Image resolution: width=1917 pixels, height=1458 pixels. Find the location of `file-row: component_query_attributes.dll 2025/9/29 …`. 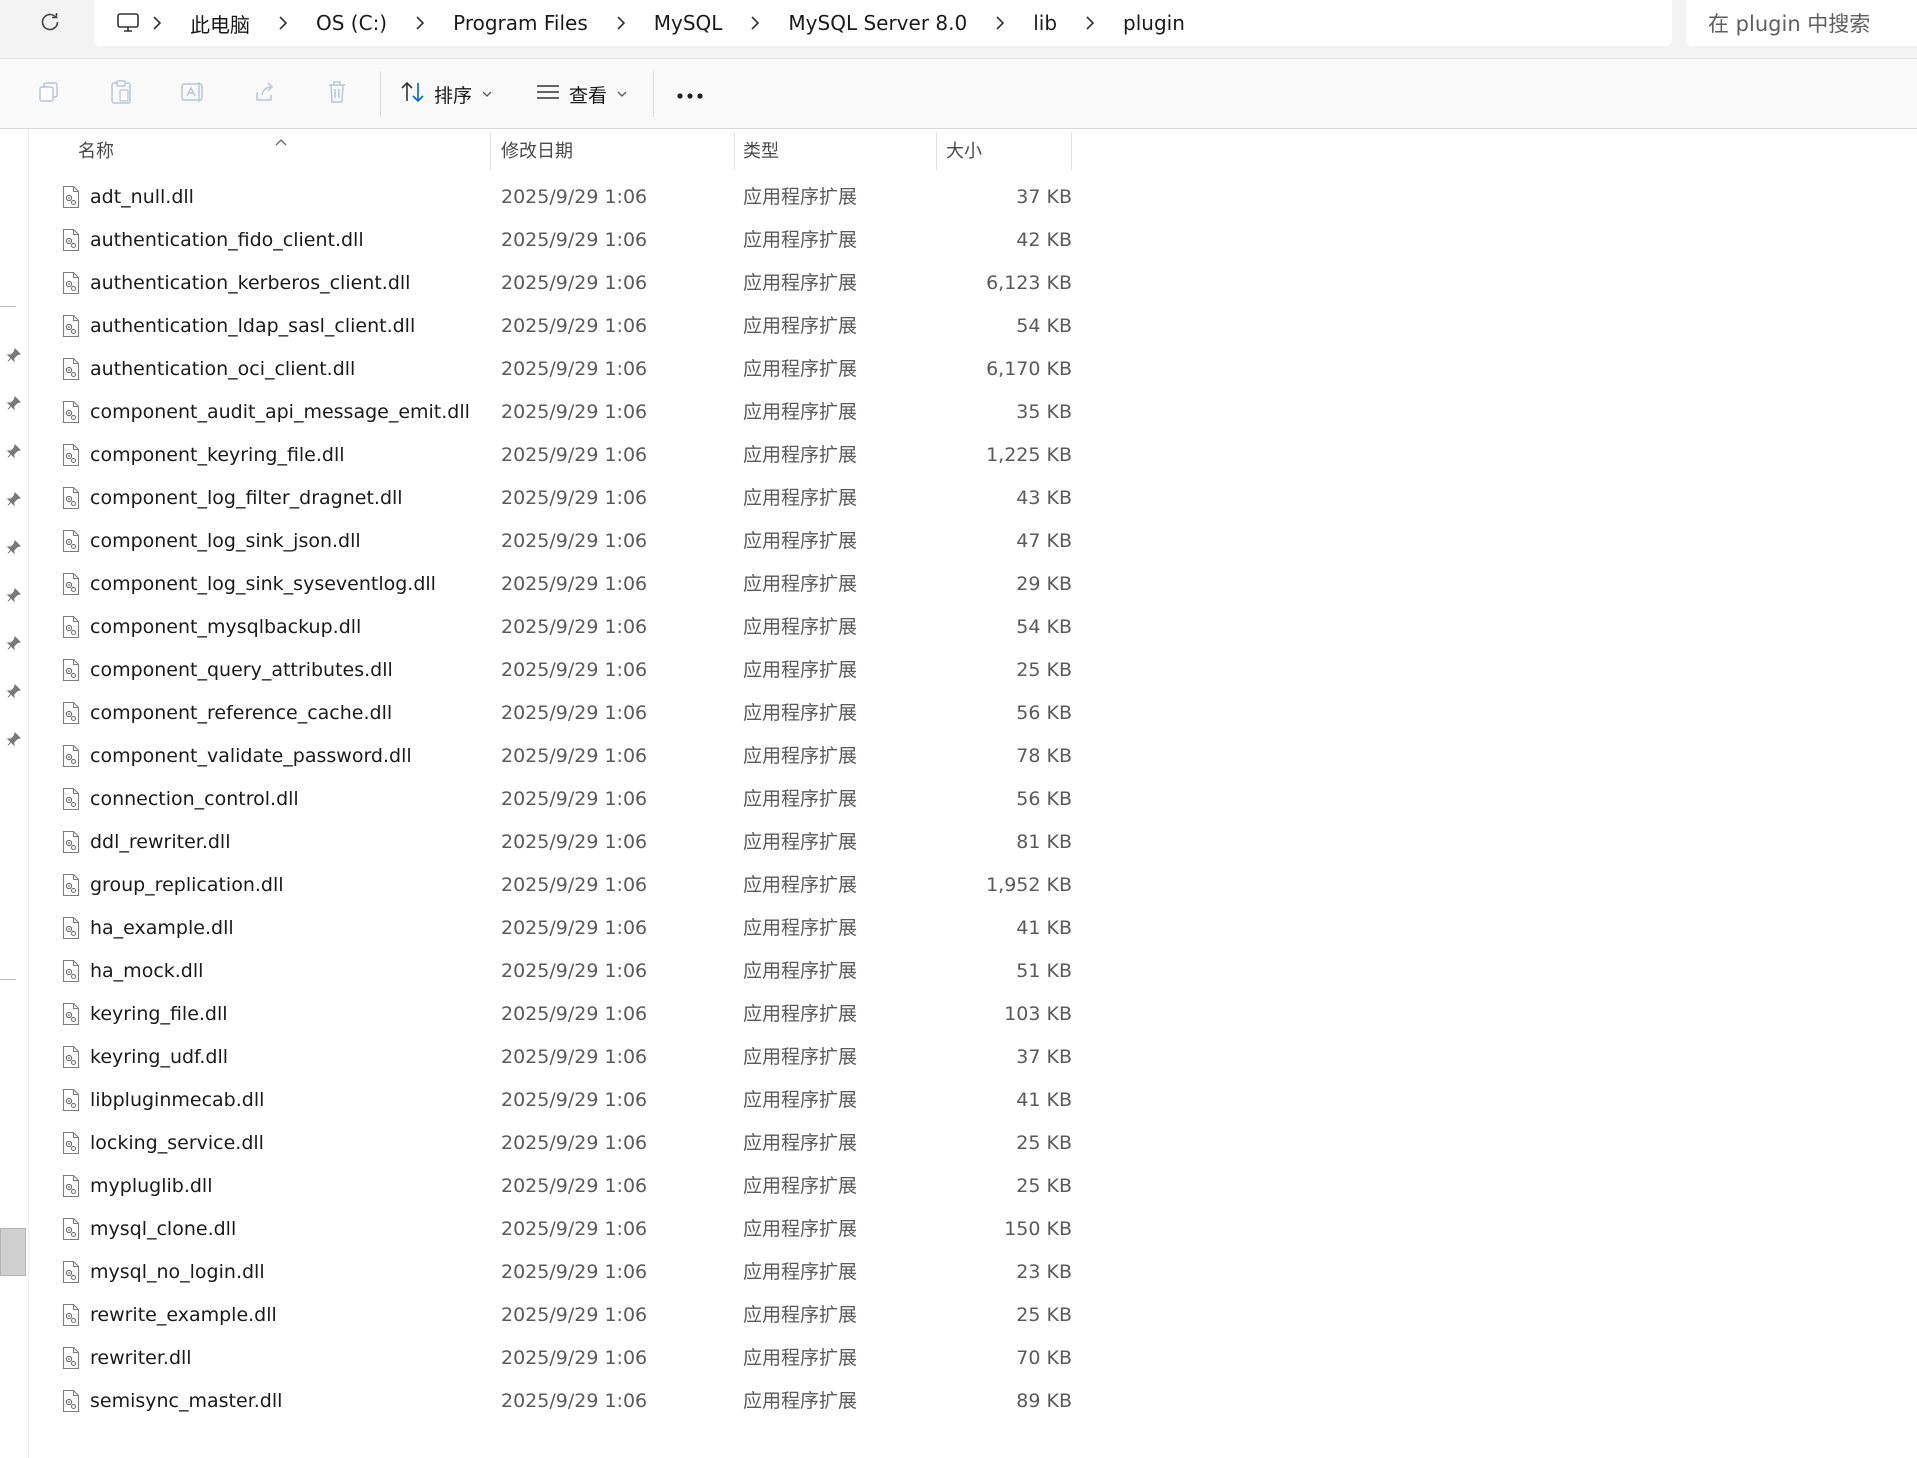

file-row: component_query_attributes.dll 2025/9/29 … is located at coordinates (551, 670).